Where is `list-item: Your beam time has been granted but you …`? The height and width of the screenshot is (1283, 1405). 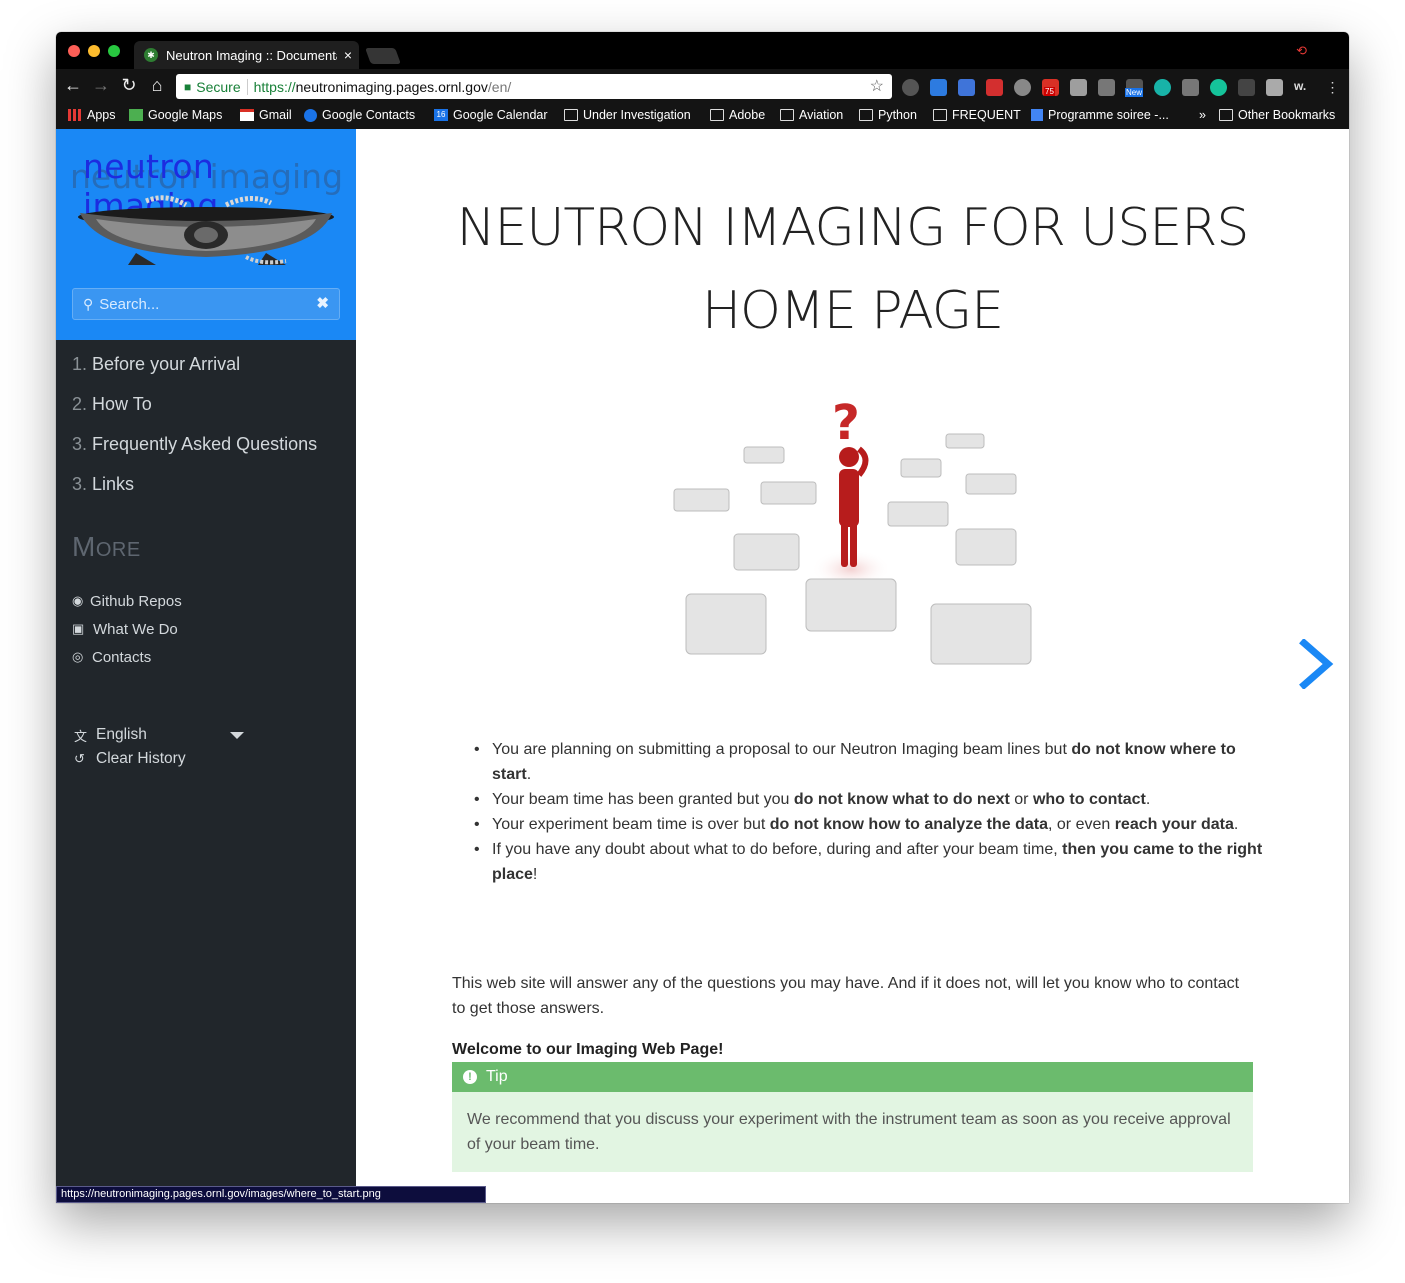 list-item: Your beam time has been granted but you … is located at coordinates (873, 799).